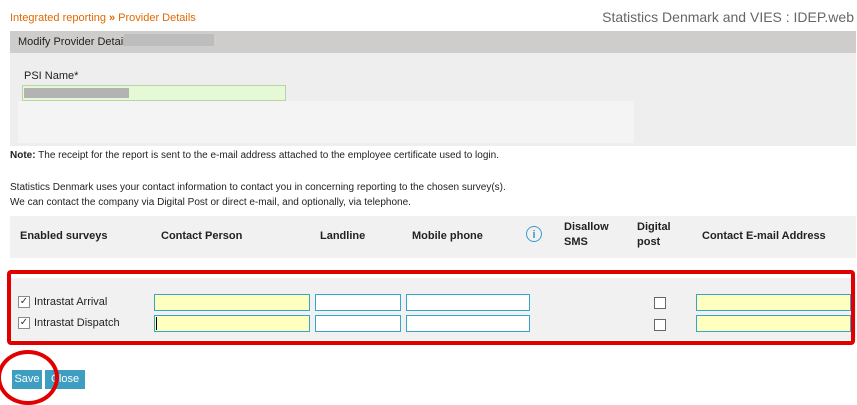 The height and width of the screenshot is (405, 857). Describe the element at coordinates (157, 18) in the screenshot. I see `breadcrumb-current: Provider Details` at that location.